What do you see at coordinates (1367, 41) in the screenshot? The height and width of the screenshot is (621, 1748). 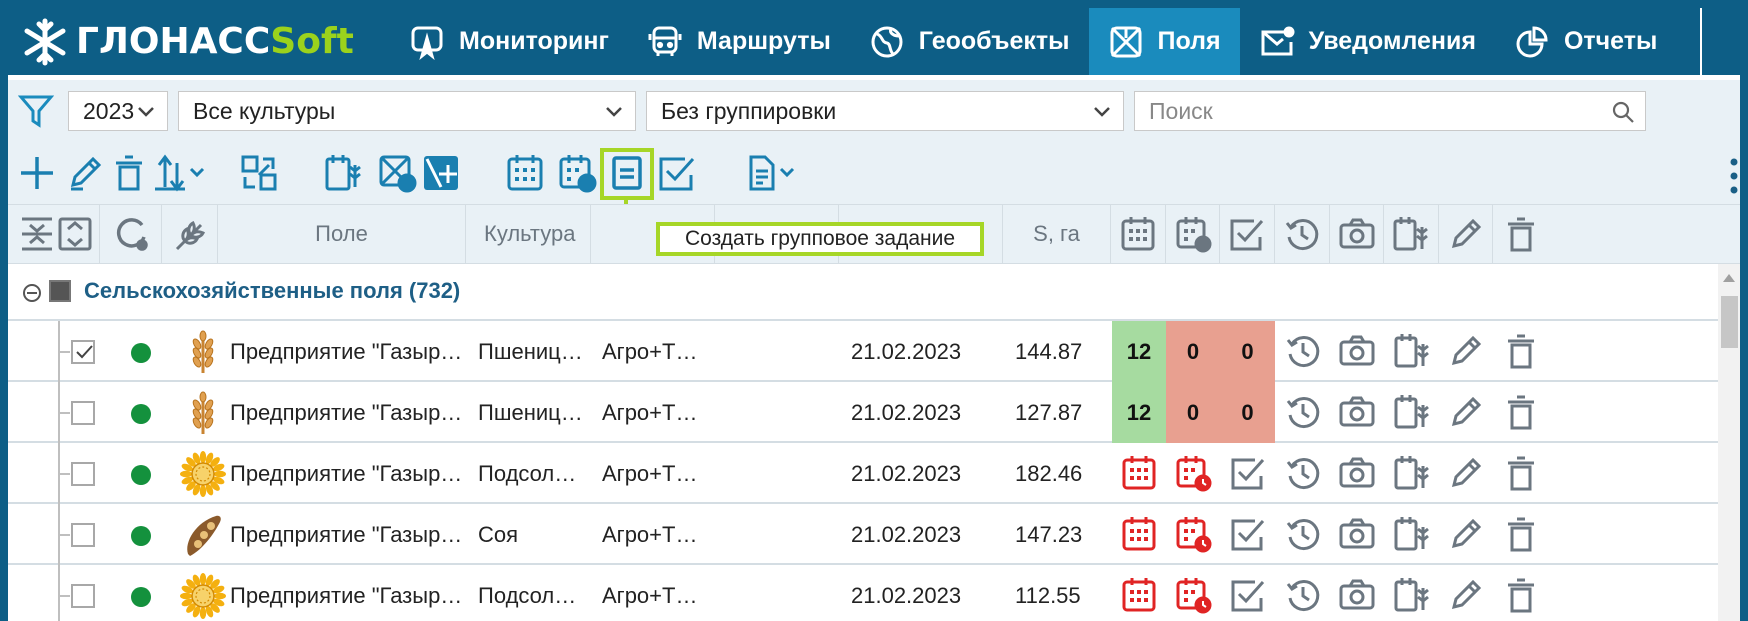 I see `nav-notifications: Уведомления` at bounding box center [1367, 41].